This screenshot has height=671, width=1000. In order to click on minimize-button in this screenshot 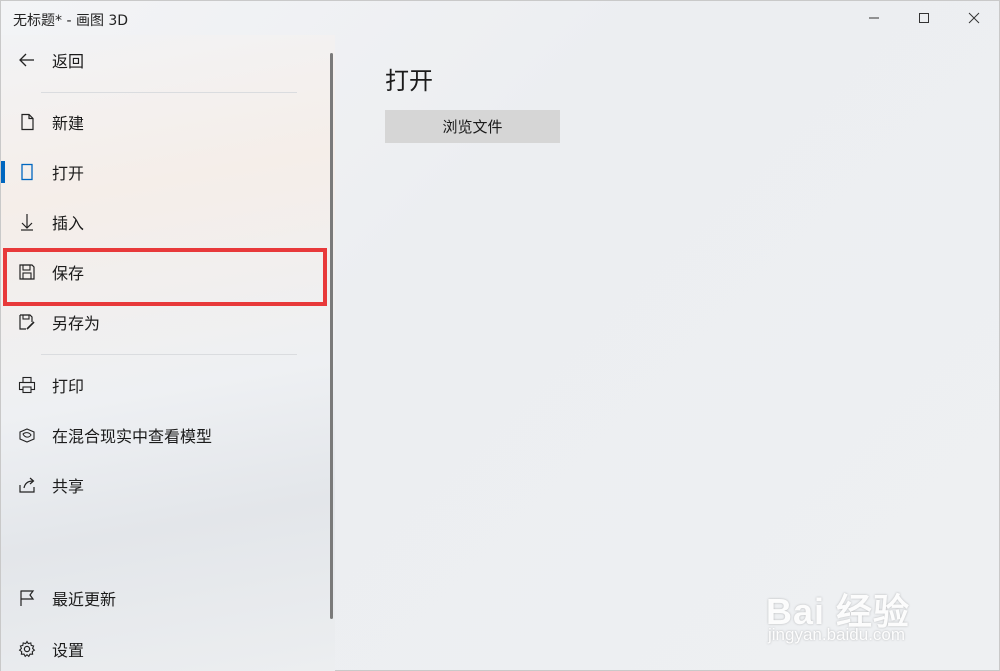, I will do `click(874, 18)`.